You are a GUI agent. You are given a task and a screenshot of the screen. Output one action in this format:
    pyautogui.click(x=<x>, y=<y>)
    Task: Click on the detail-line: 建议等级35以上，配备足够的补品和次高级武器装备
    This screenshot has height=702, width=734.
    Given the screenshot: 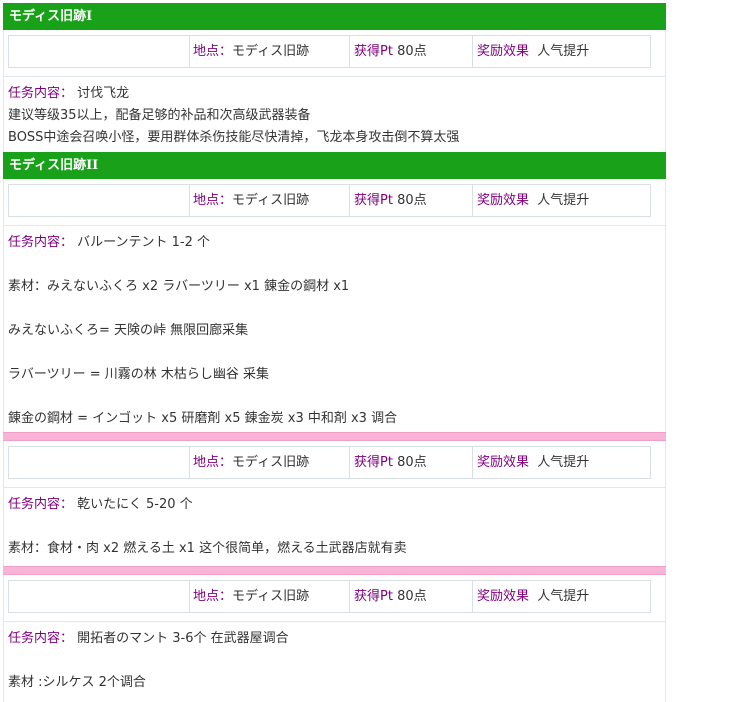 What is the action you would take?
    pyautogui.click(x=159, y=115)
    